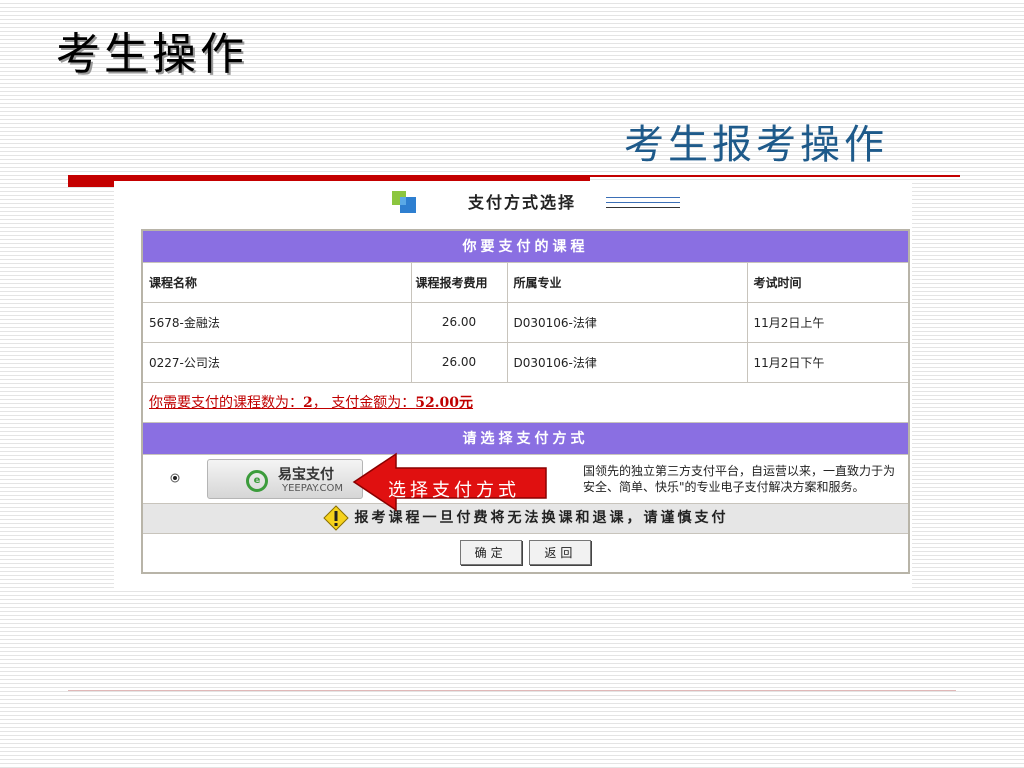 This screenshot has width=1024, height=768. I want to click on table-row: 5678-金融法 26.00 D030106-法律 11月2日上午, so click(525, 322).